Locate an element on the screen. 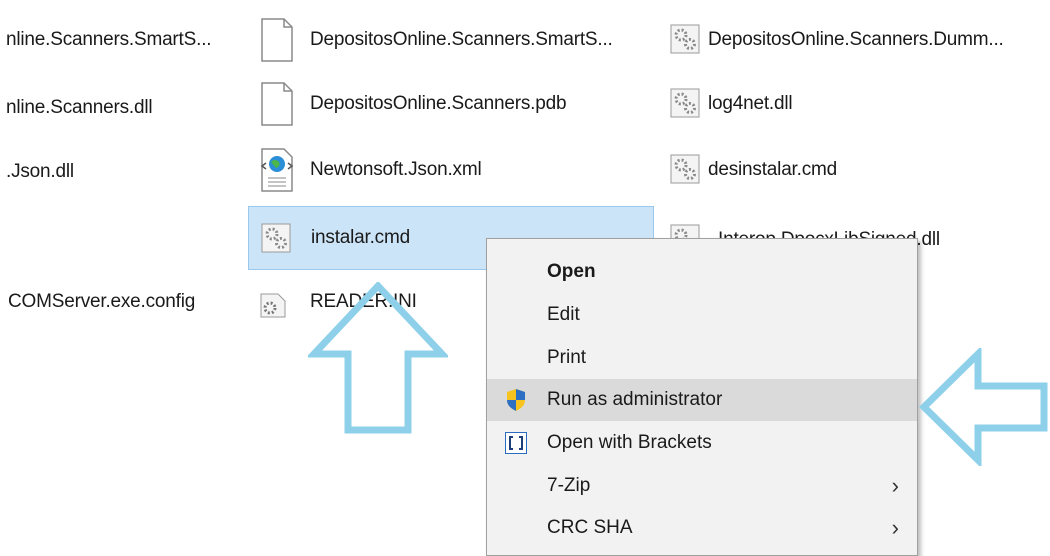  file-item: nline.Scanners.dll is located at coordinates (120, 108).